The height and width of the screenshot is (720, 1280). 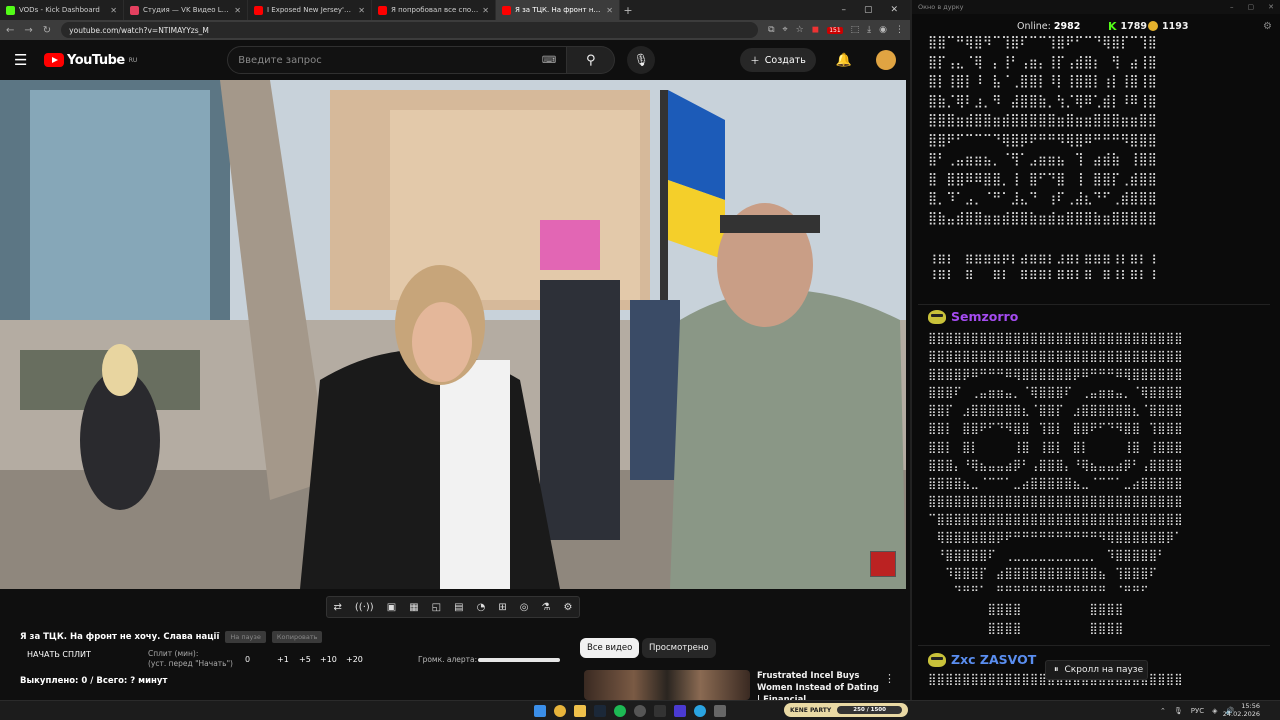 What do you see at coordinates (540, 710) in the screenshot?
I see `start-icon` at bounding box center [540, 710].